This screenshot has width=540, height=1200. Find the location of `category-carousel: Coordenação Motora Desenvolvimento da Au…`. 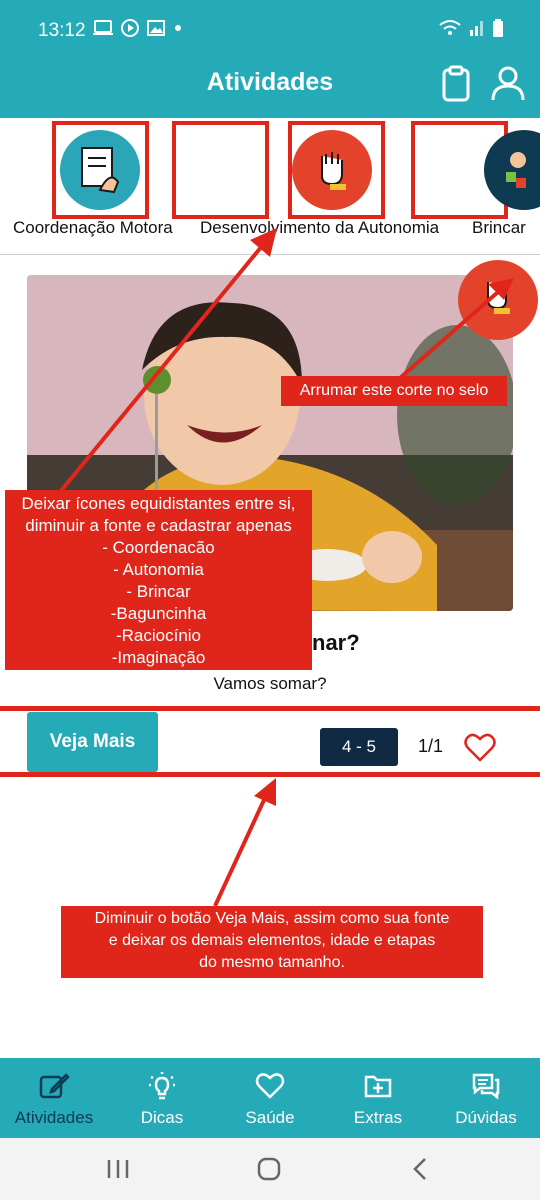

category-carousel: Coordenação Motora Desenvolvimento da Au… is located at coordinates (270, 186).